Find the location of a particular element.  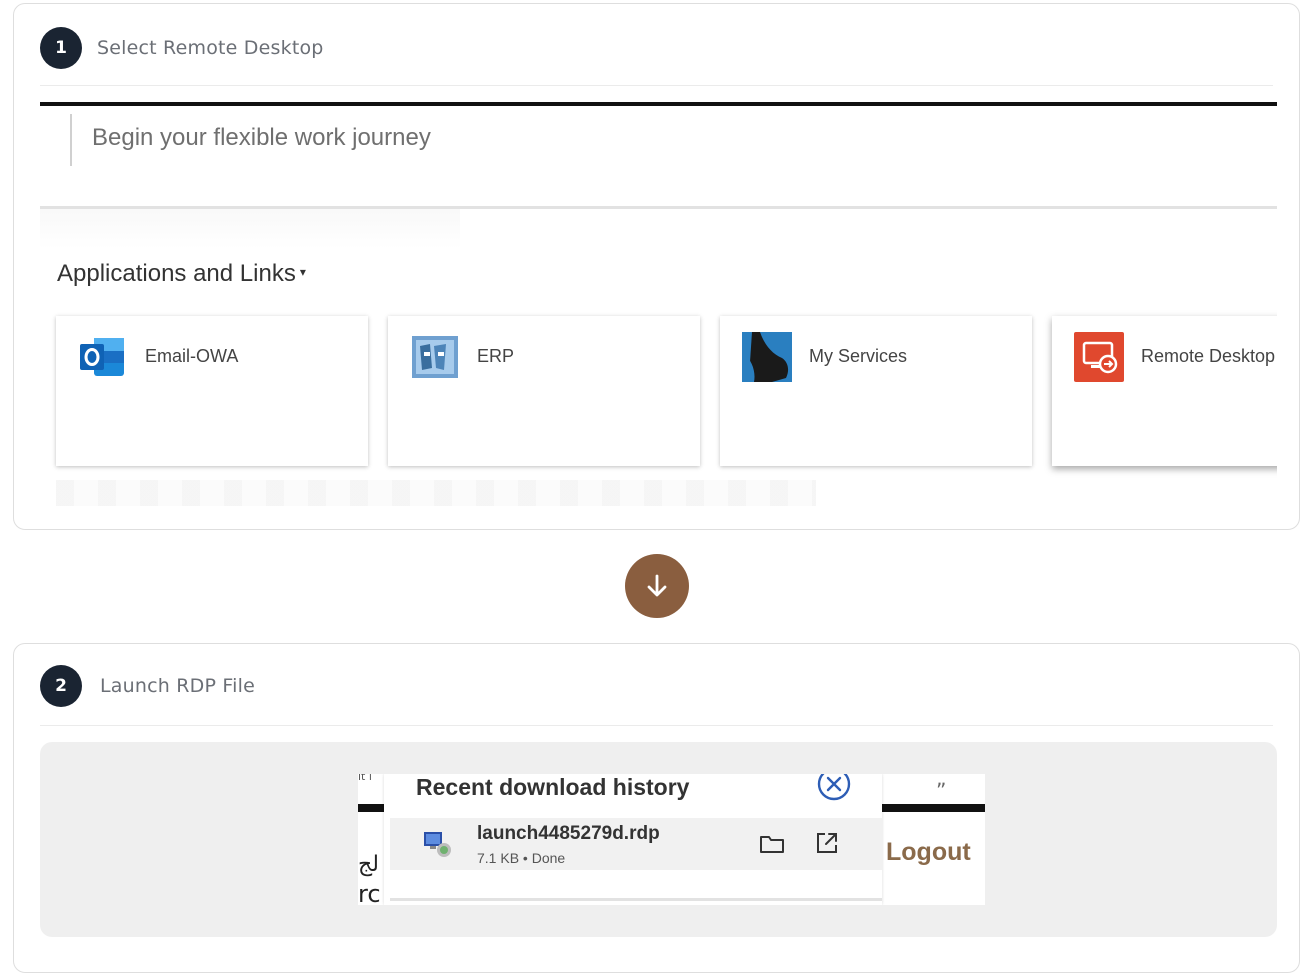

cropped-text: rc is located at coordinates (369, 892).